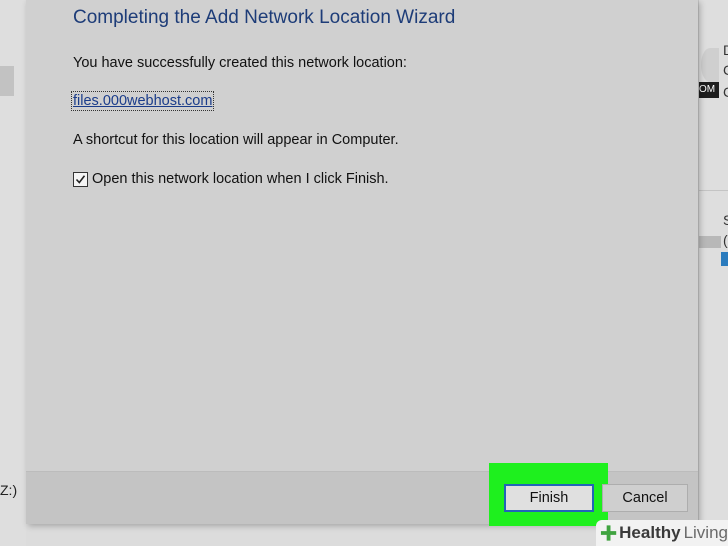 This screenshot has width=728, height=546. What do you see at coordinates (142, 101) in the screenshot?
I see `network-location-link: files.000webhost.com` at bounding box center [142, 101].